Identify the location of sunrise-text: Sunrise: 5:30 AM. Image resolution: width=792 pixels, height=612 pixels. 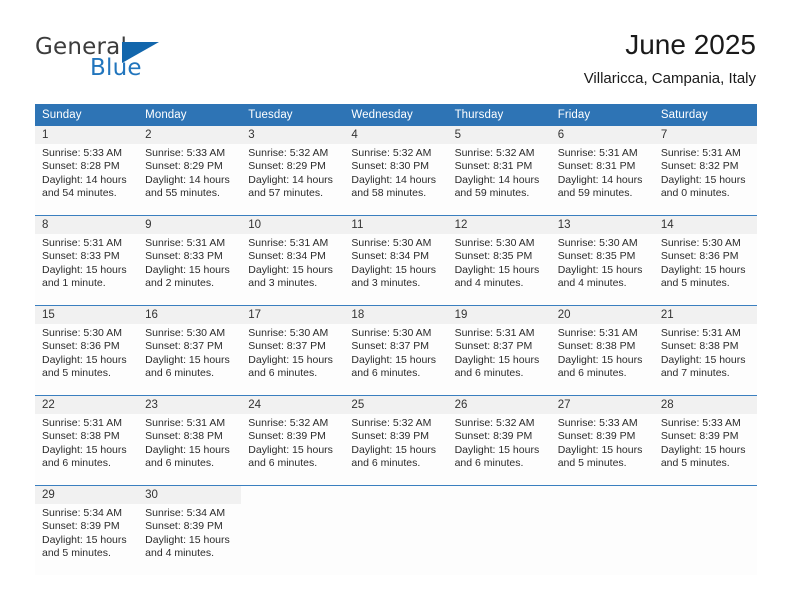
(391, 243).